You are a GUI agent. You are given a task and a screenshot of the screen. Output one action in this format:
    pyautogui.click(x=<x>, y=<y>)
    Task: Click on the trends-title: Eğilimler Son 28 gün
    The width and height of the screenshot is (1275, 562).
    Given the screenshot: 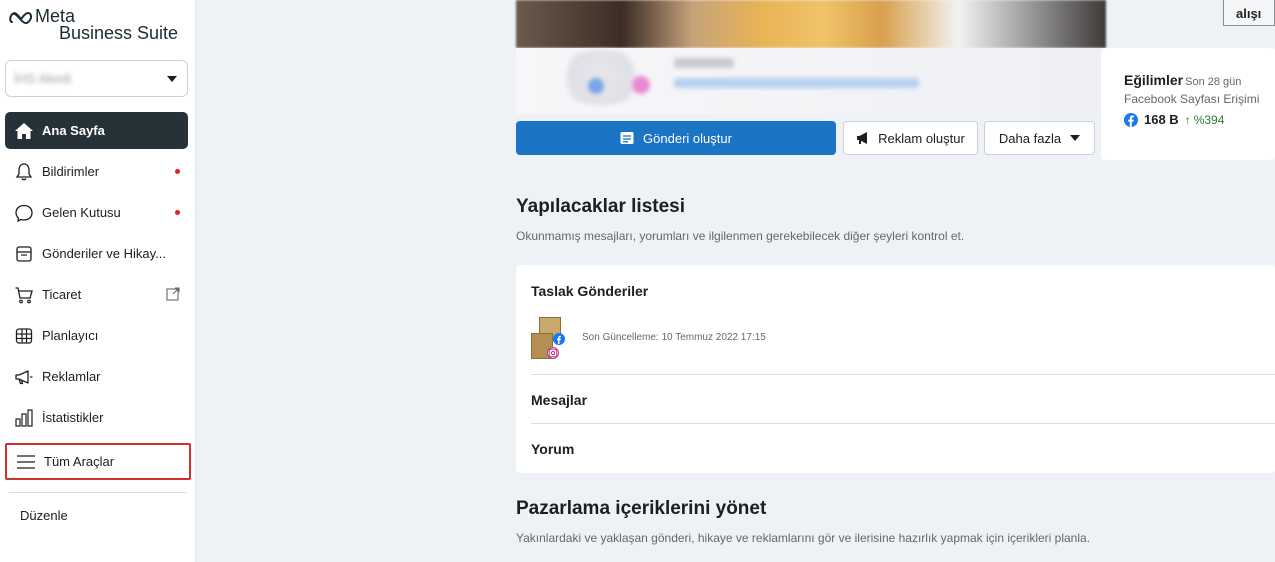 What is the action you would take?
    pyautogui.click(x=1199, y=80)
    